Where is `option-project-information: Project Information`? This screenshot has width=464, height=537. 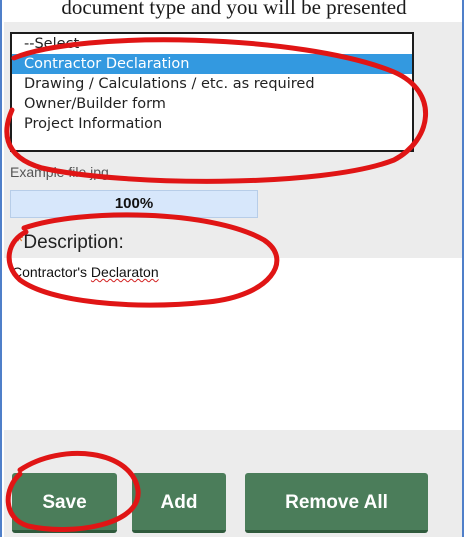 option-project-information: Project Information is located at coordinates (212, 124).